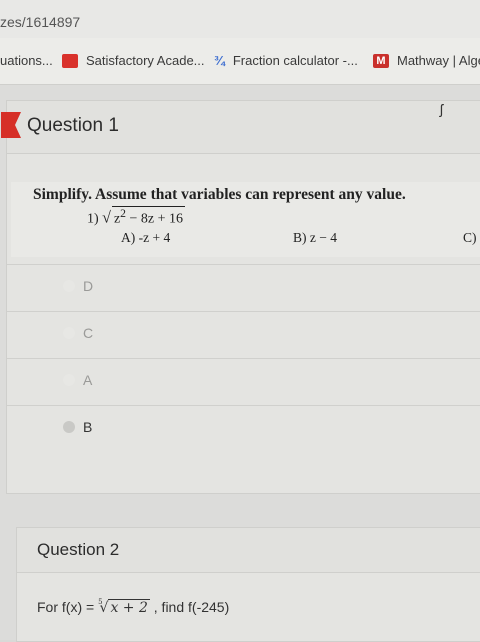 The height and width of the screenshot is (642, 480). What do you see at coordinates (438, 60) in the screenshot?
I see `bookmark-label: Mathway | Alge` at bounding box center [438, 60].